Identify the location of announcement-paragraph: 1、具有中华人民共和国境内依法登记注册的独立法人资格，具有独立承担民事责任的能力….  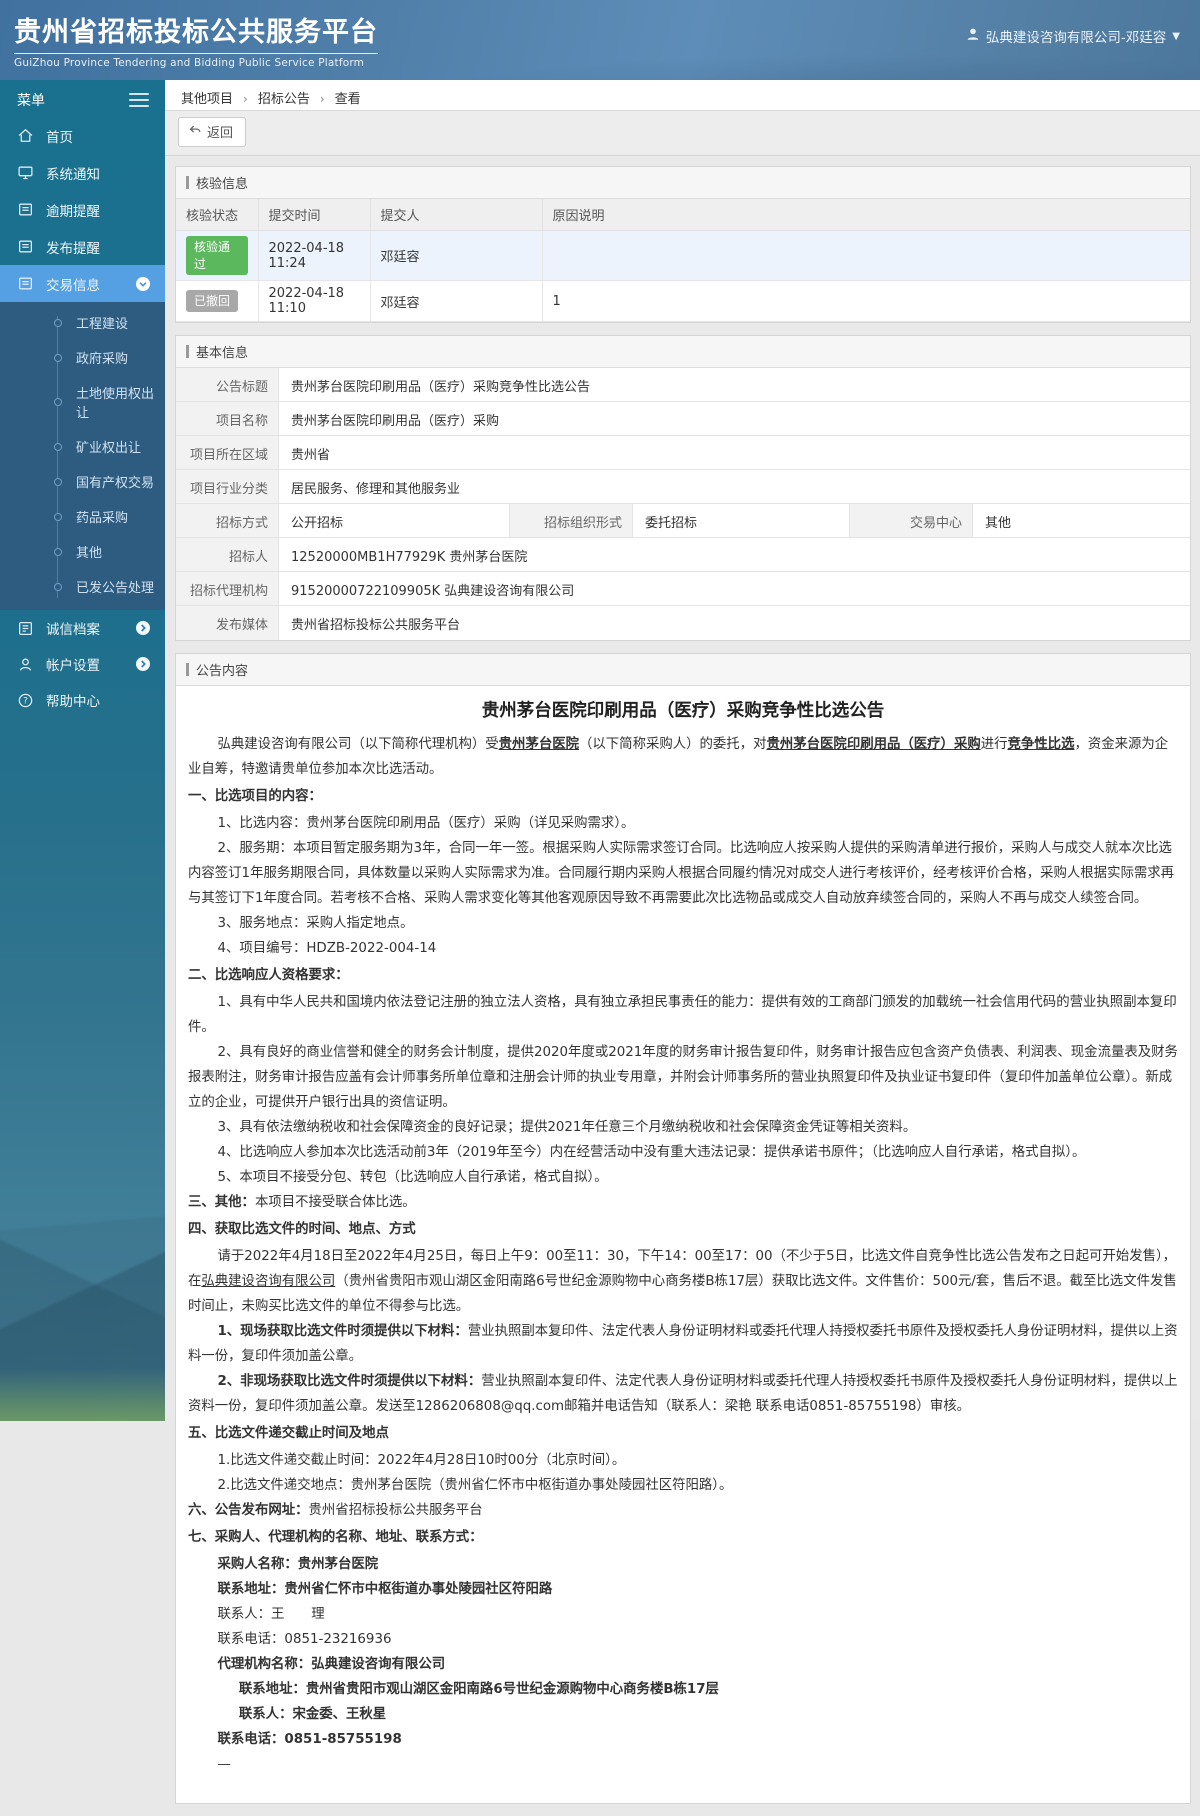
(682, 1015).